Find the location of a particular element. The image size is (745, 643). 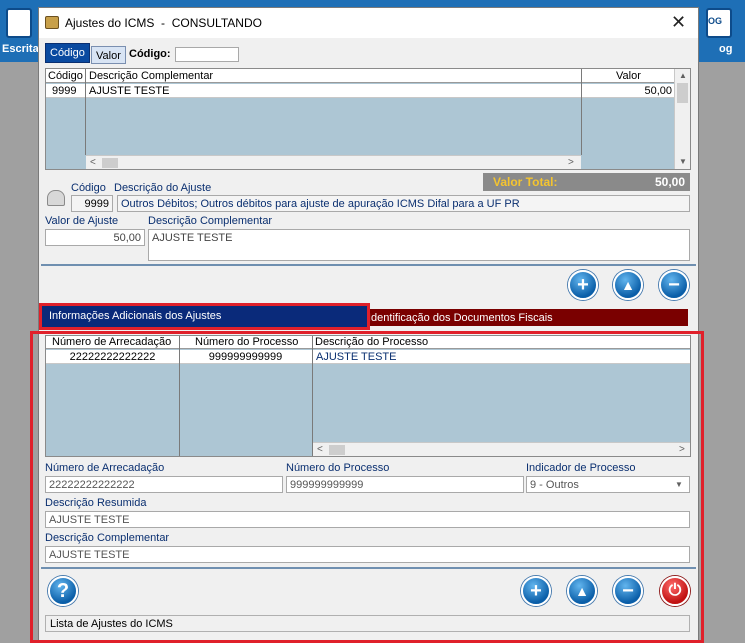

valor-ajuste-field: 50,00 is located at coordinates (95, 237).